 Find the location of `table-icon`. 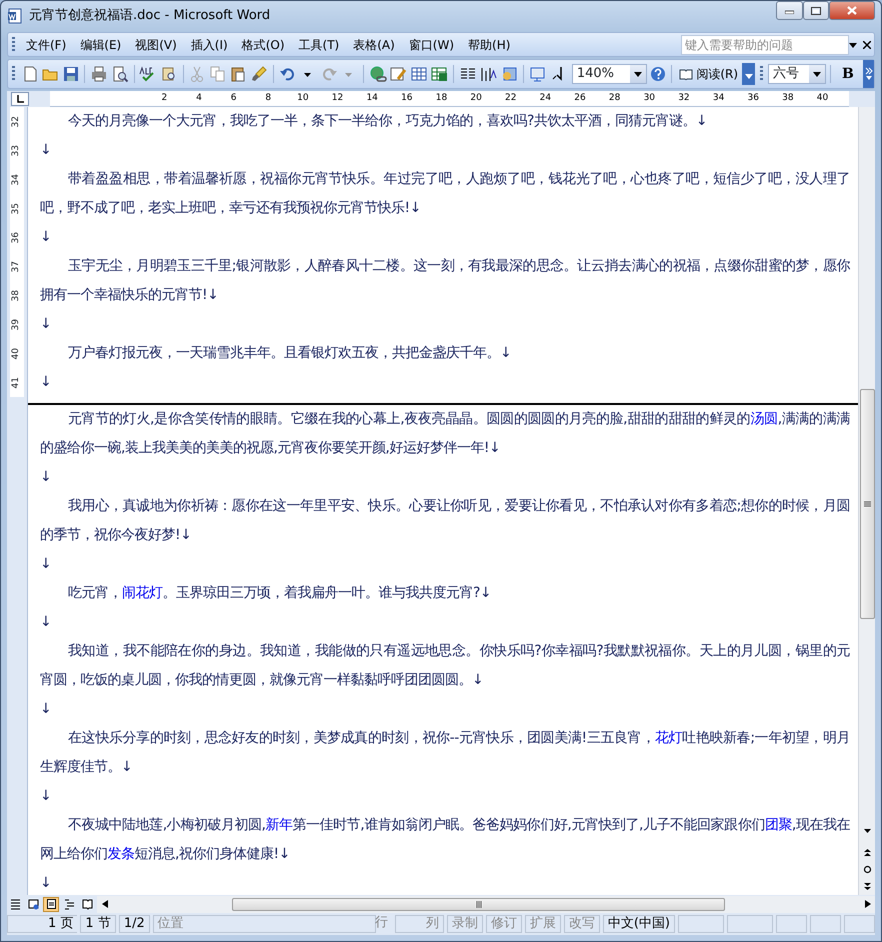

table-icon is located at coordinates (419, 74).